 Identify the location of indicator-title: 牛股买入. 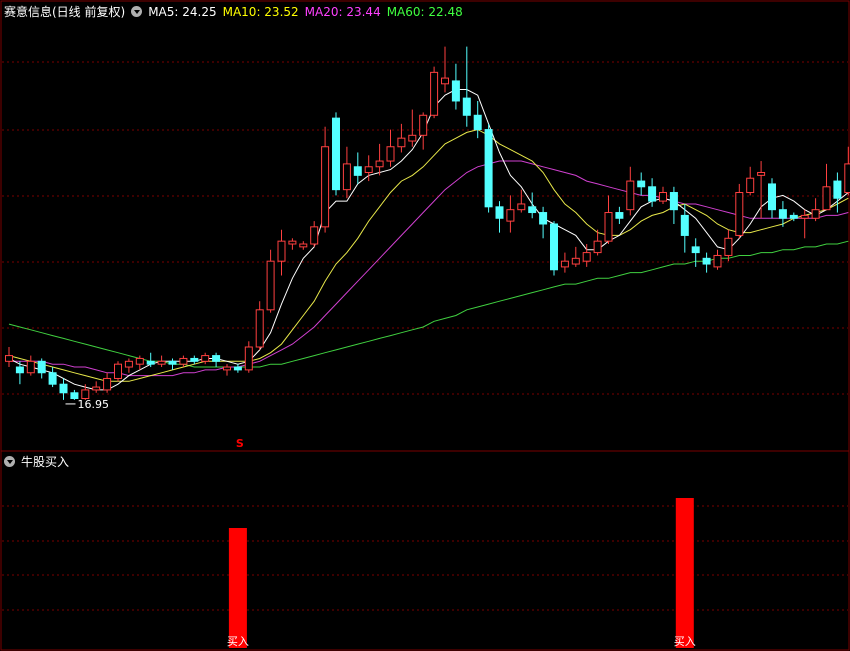
(45, 462).